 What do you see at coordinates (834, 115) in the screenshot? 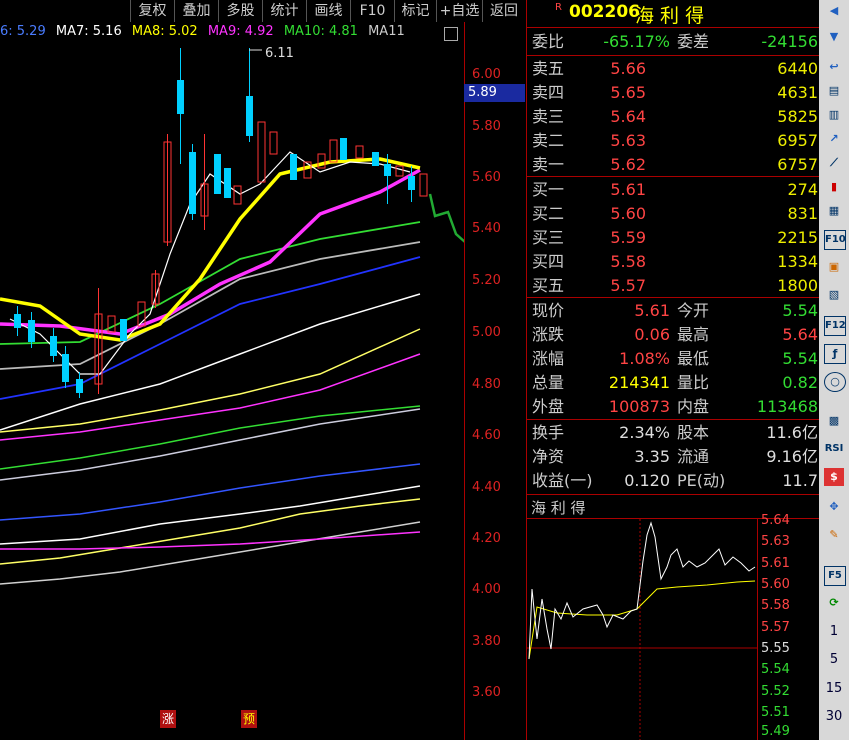
I see `kline-icon: ▥` at bounding box center [834, 115].